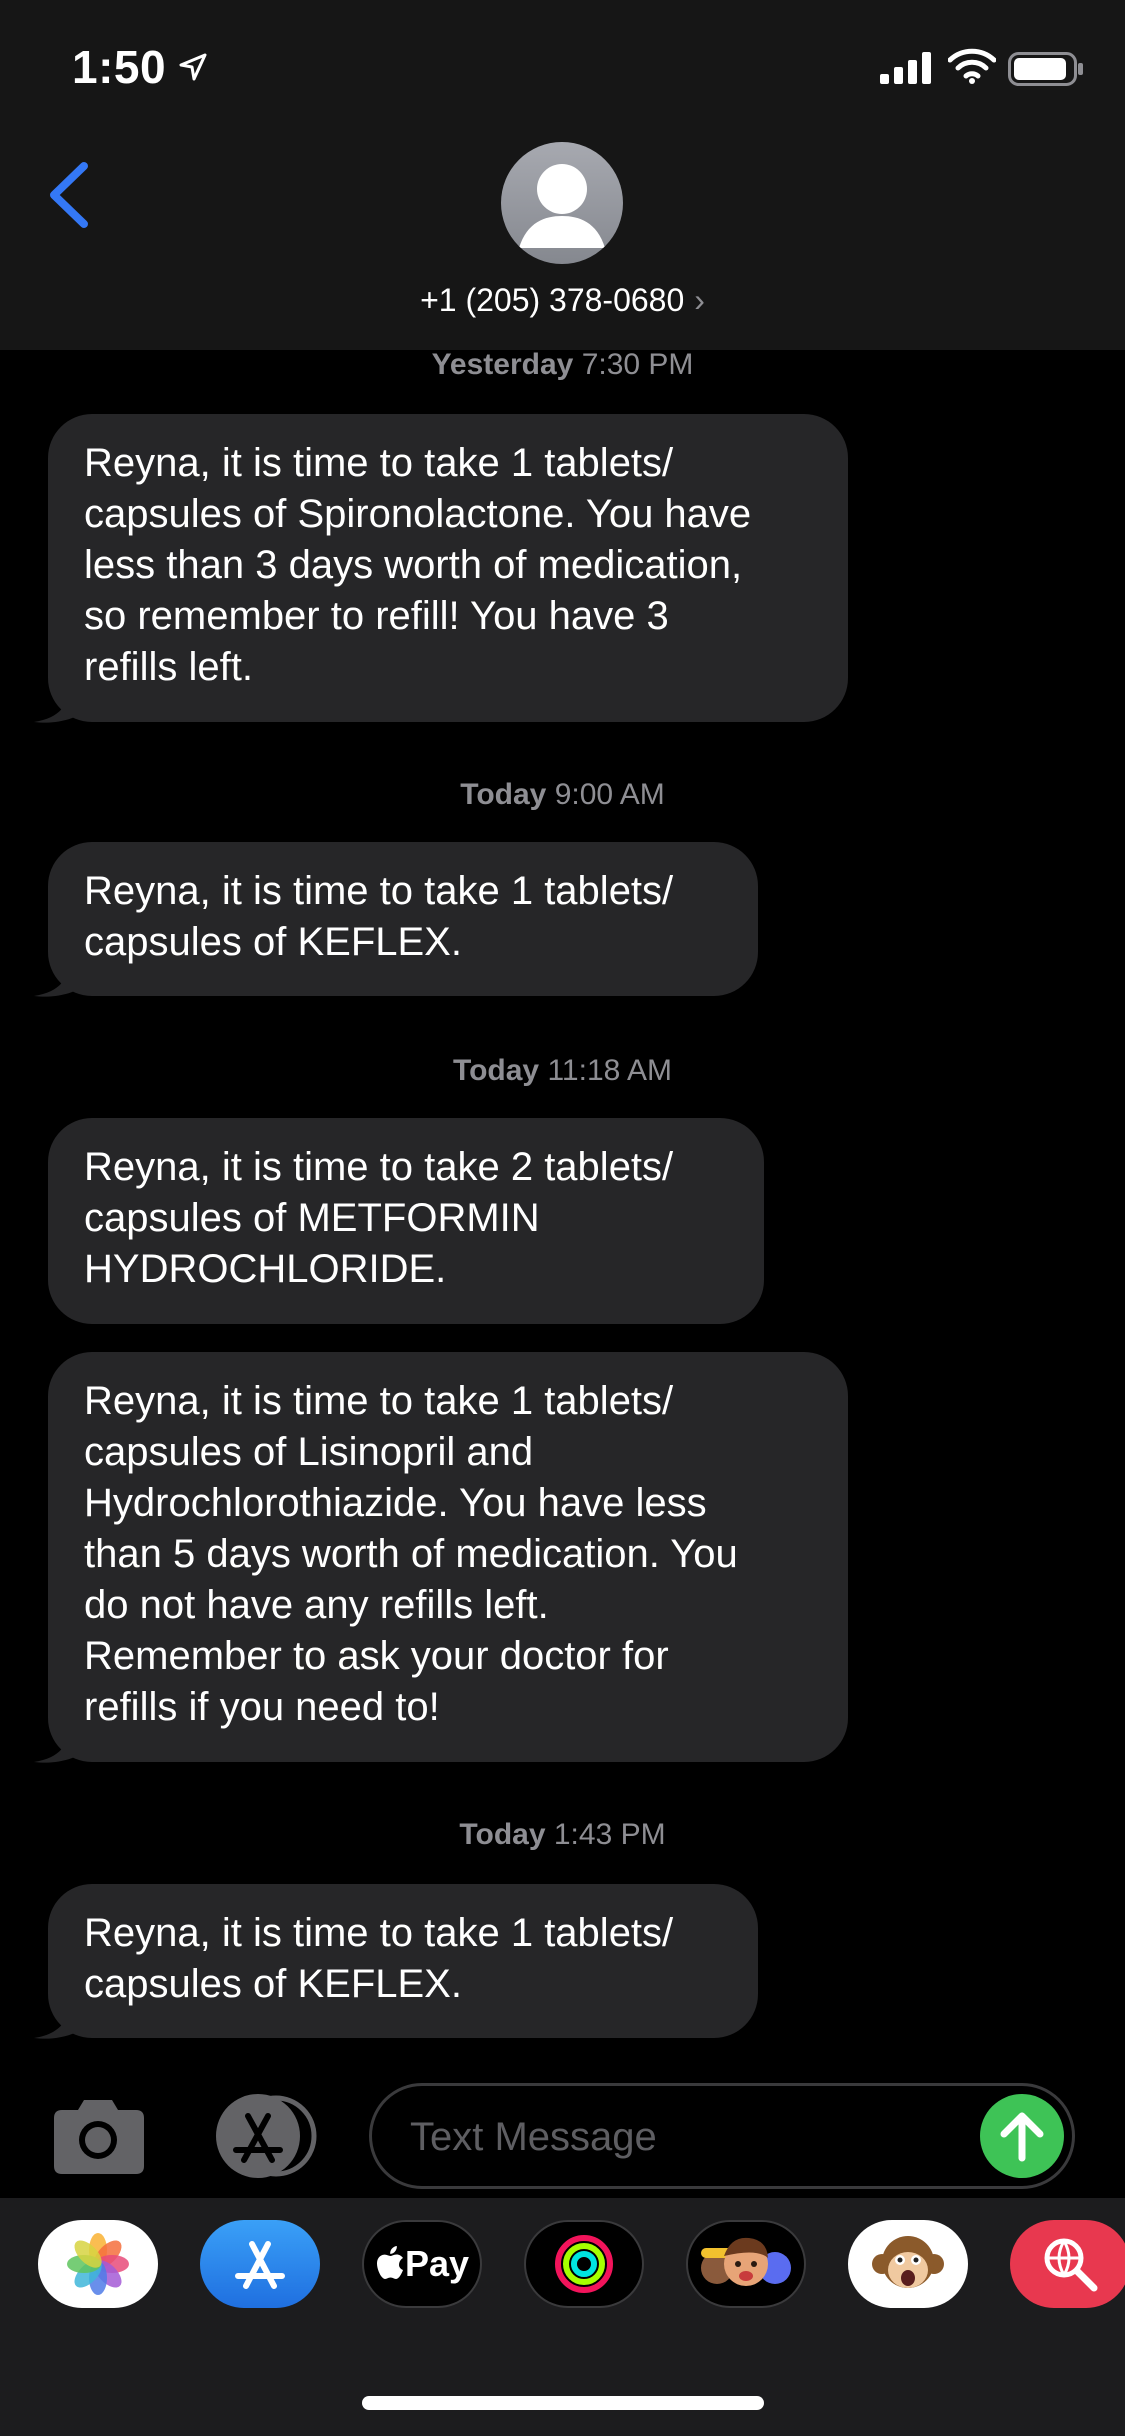  I want to click on app-store-drawer-icon, so click(266, 2136).